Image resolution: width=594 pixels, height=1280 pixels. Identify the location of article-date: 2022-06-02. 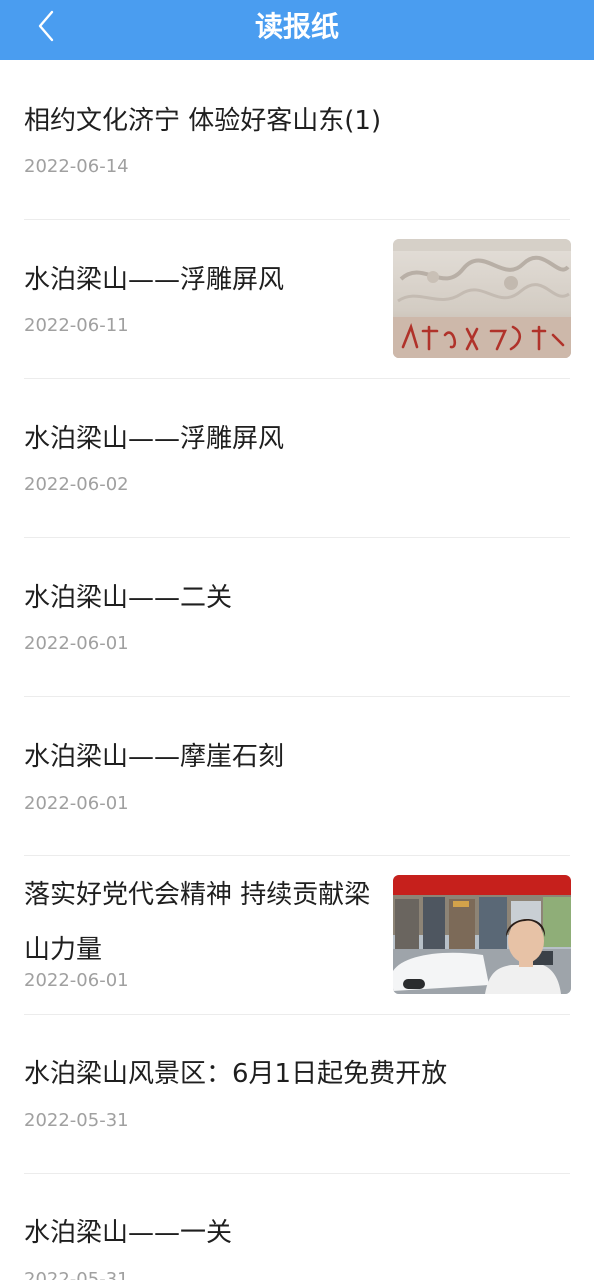
(76, 484).